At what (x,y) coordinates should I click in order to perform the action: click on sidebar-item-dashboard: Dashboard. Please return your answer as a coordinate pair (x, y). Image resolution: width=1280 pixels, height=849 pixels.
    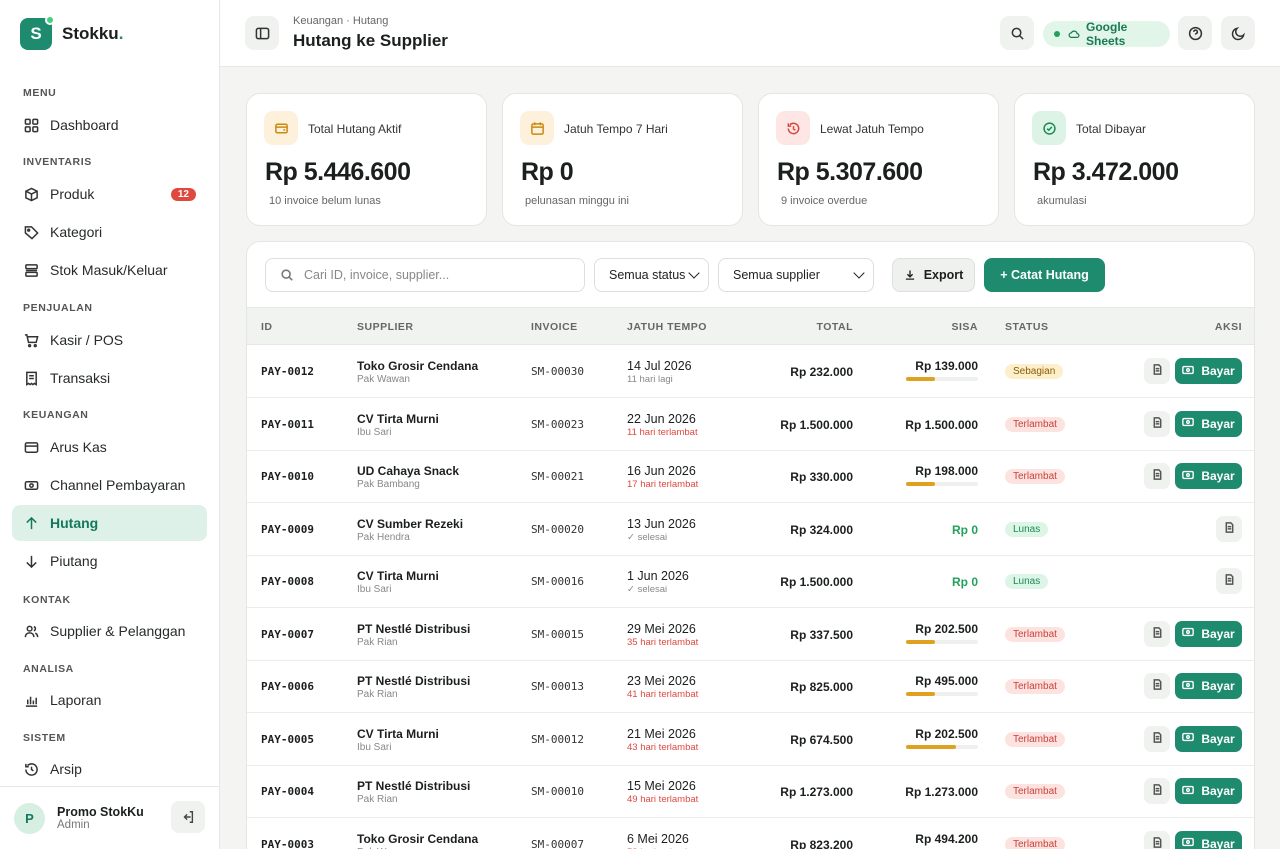
    Looking at the image, I should click on (109, 125).